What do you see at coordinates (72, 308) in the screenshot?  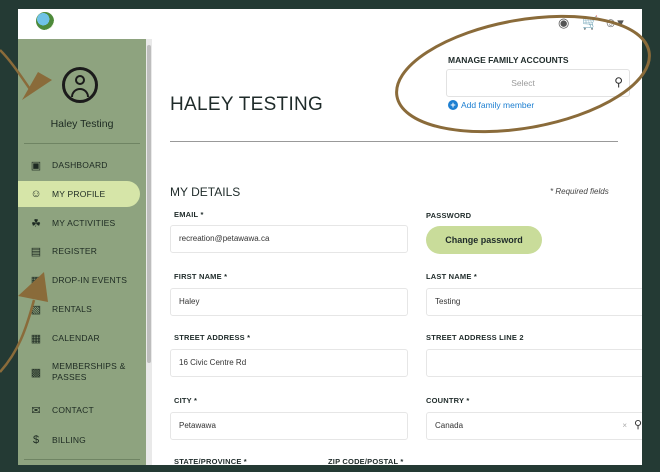 I see `sidebar-item-label: RENTALS` at bounding box center [72, 308].